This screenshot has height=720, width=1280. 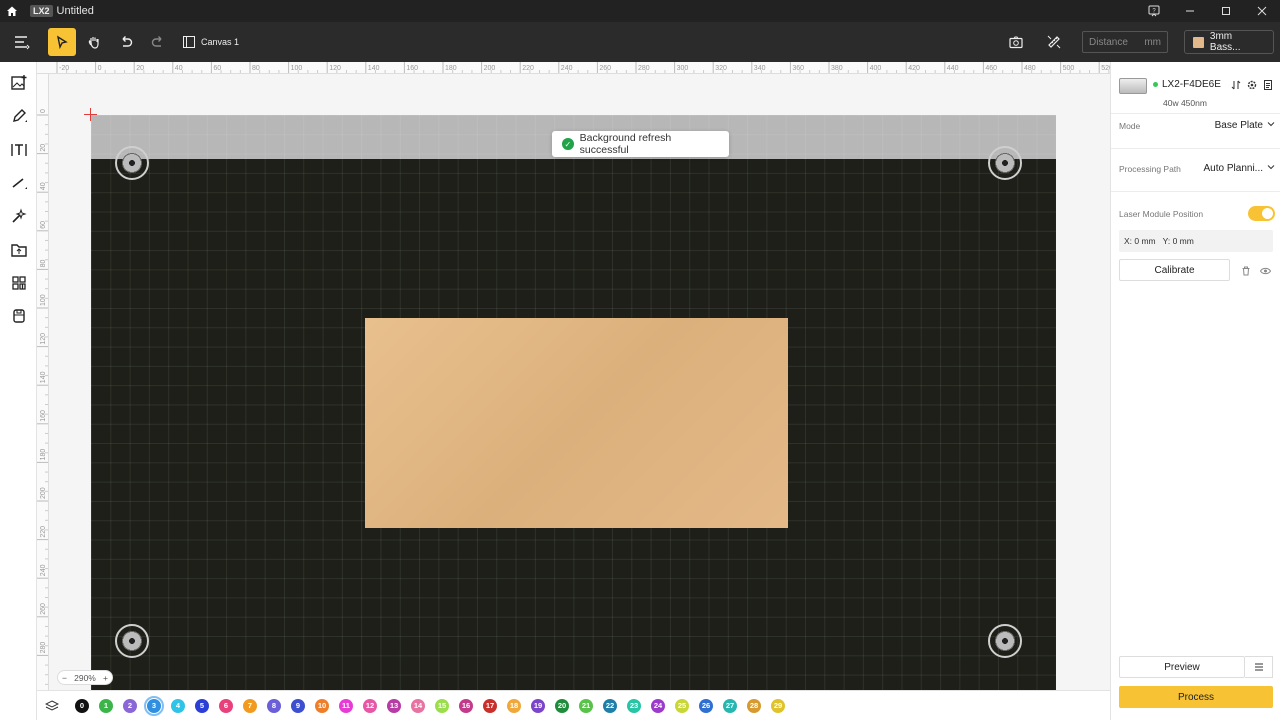 What do you see at coordinates (1182, 667) in the screenshot?
I see `preview-button: Preview` at bounding box center [1182, 667].